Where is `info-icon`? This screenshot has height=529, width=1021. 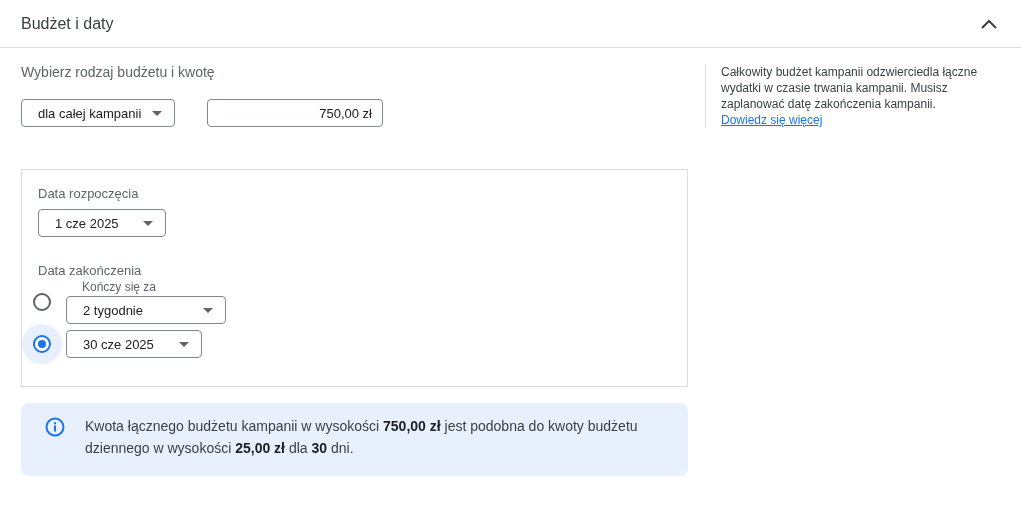
info-icon is located at coordinates (55, 427).